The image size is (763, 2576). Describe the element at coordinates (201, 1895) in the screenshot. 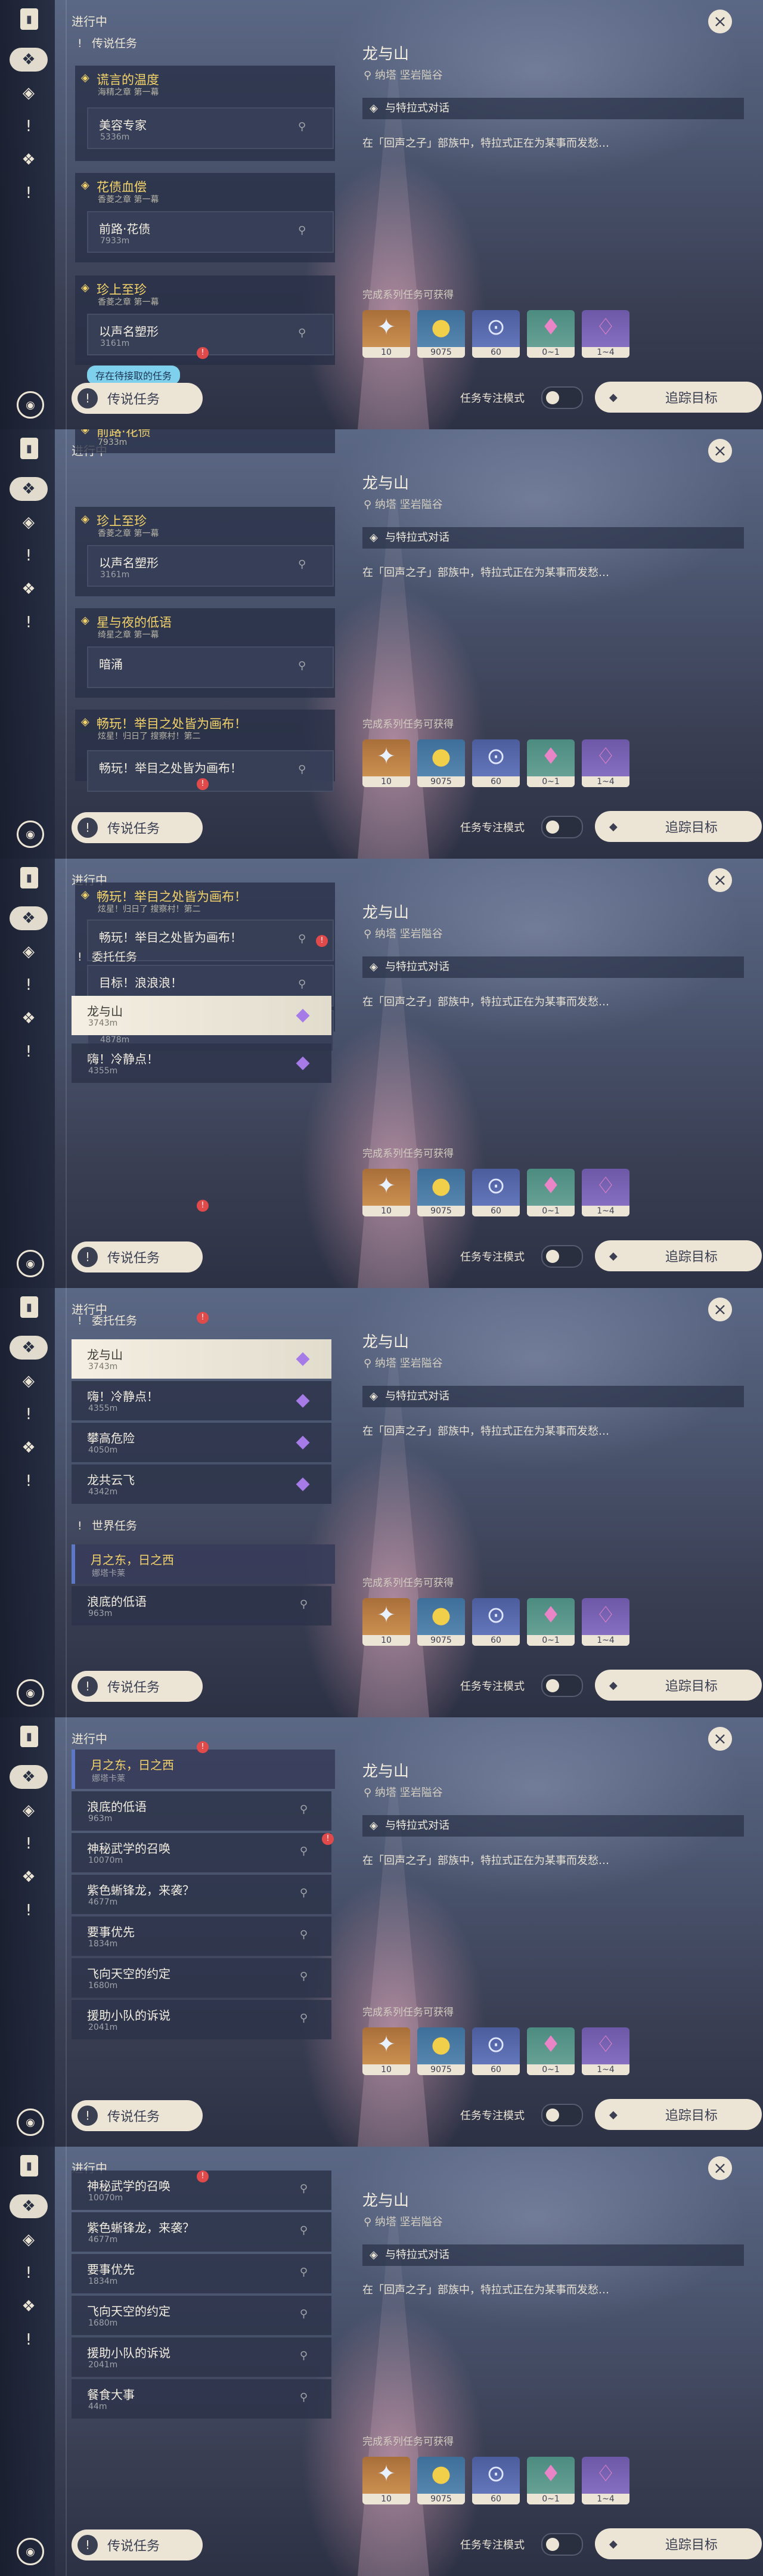

I see `quest-list-item: 紫色蜥锋龙，来袭？ 4677m ⚲` at that location.